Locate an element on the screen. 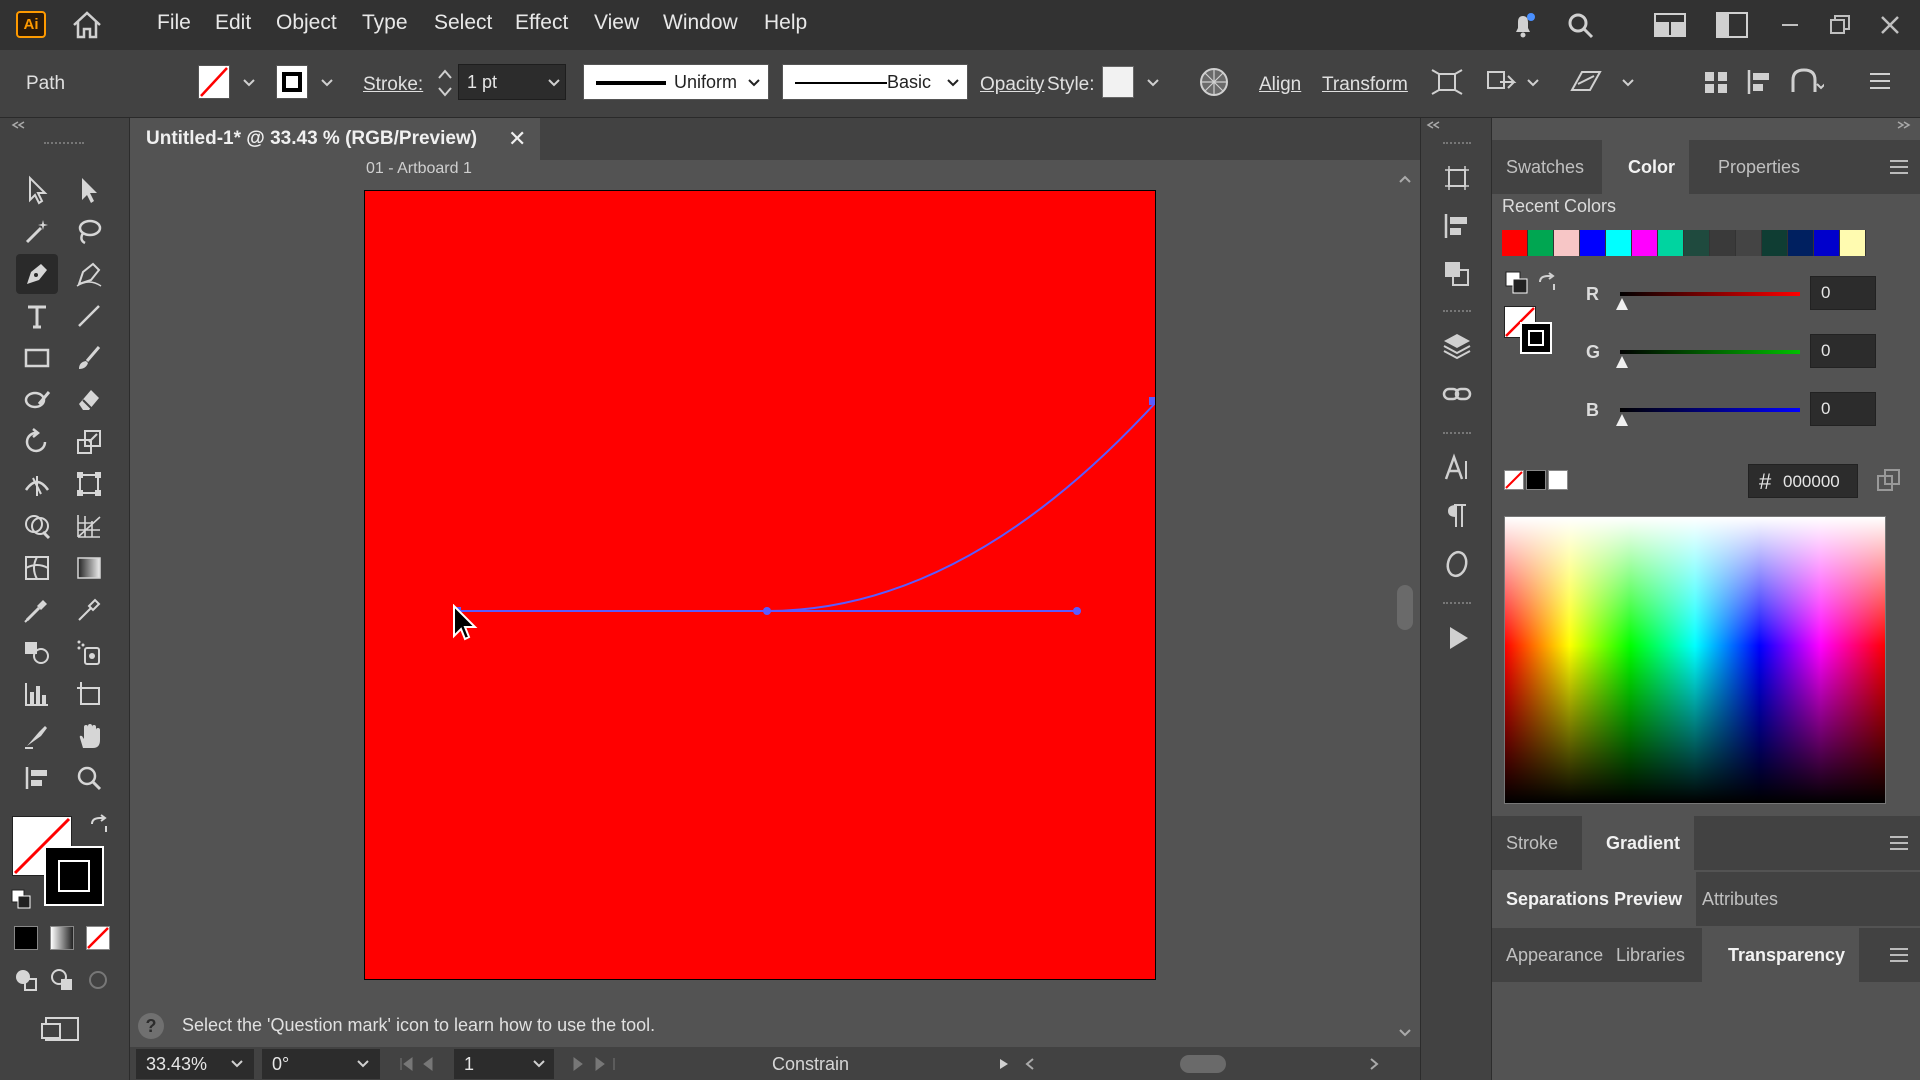 The width and height of the screenshot is (1920, 1080). selection-tool-icon is located at coordinates (37, 190).